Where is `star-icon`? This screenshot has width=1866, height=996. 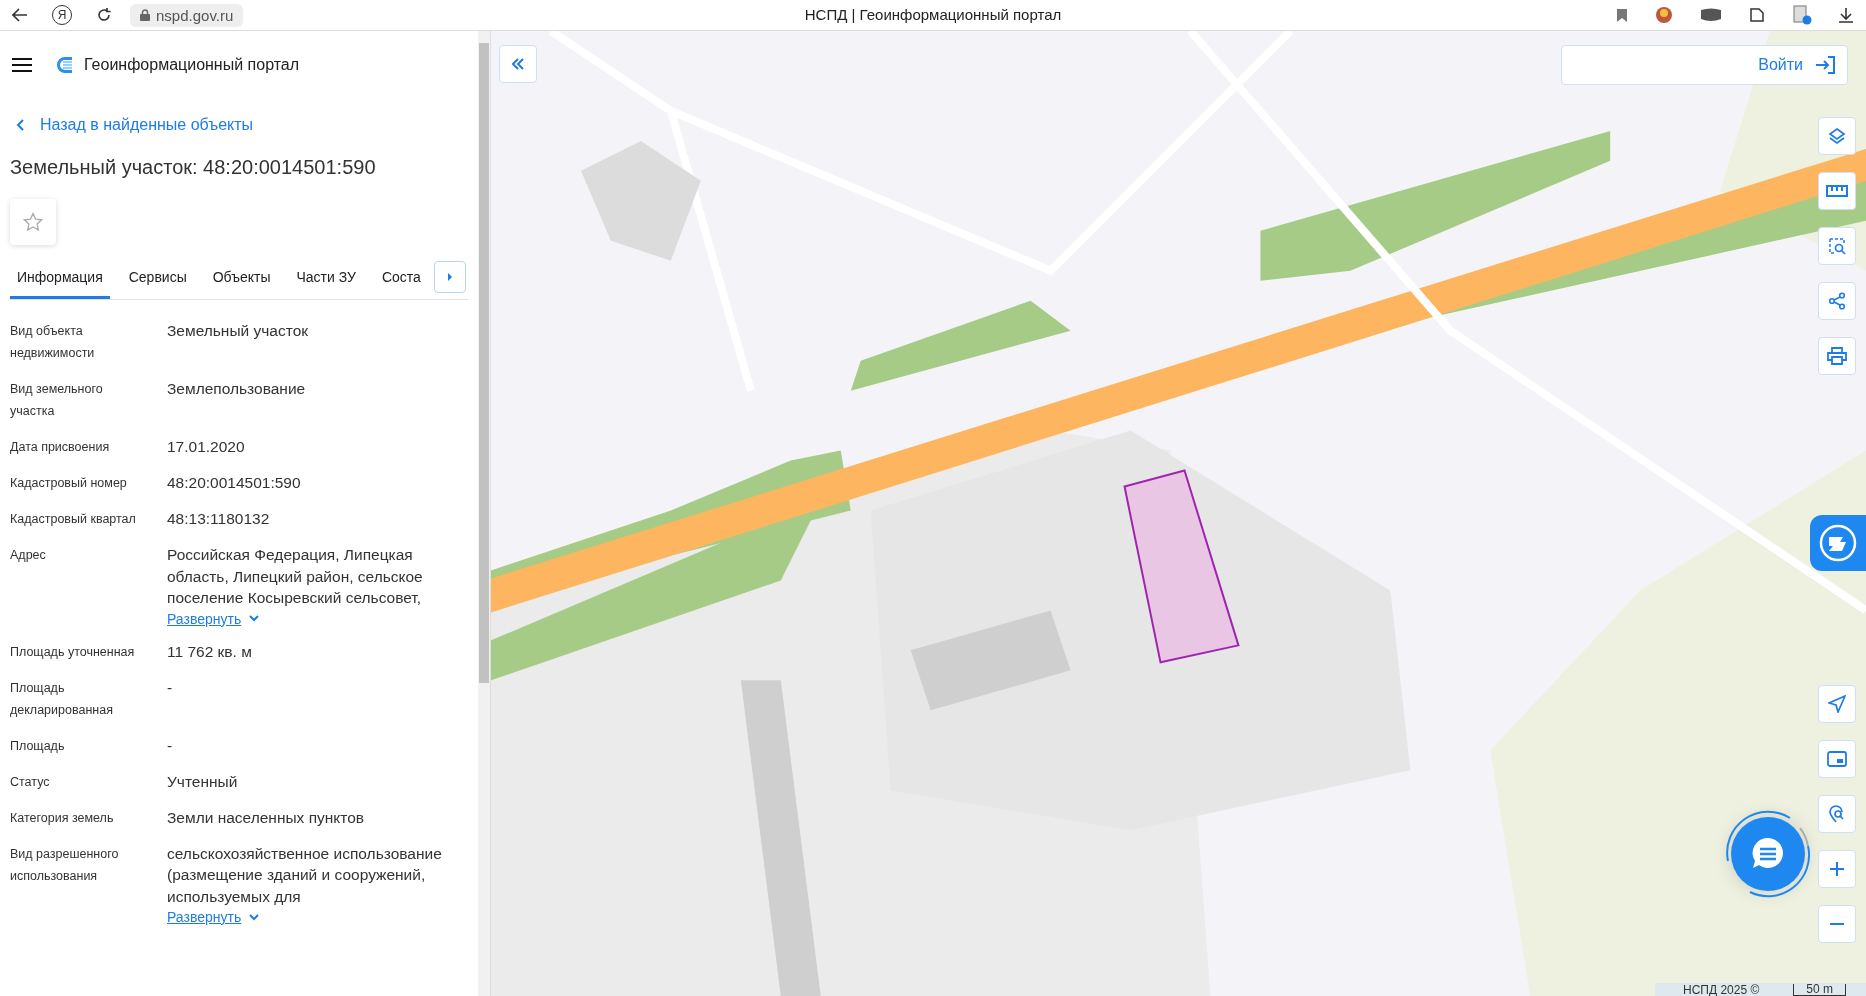
star-icon is located at coordinates (33, 222).